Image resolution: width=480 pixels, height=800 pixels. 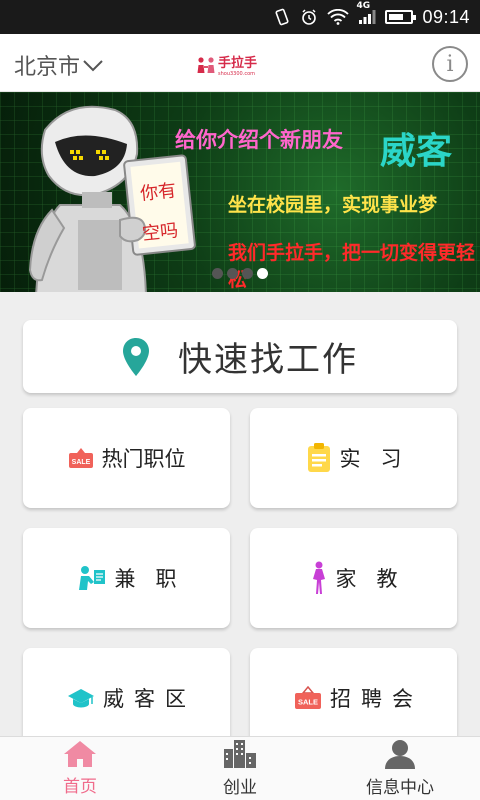 I want to click on tile-label: 家教, so click(x=376, y=579).